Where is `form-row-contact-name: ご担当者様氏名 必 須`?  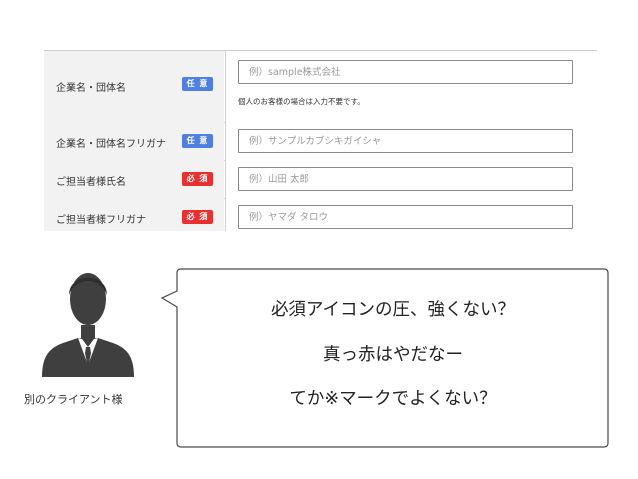
form-row-contact-name: ご担当者様氏名 必 須 is located at coordinates (320, 179).